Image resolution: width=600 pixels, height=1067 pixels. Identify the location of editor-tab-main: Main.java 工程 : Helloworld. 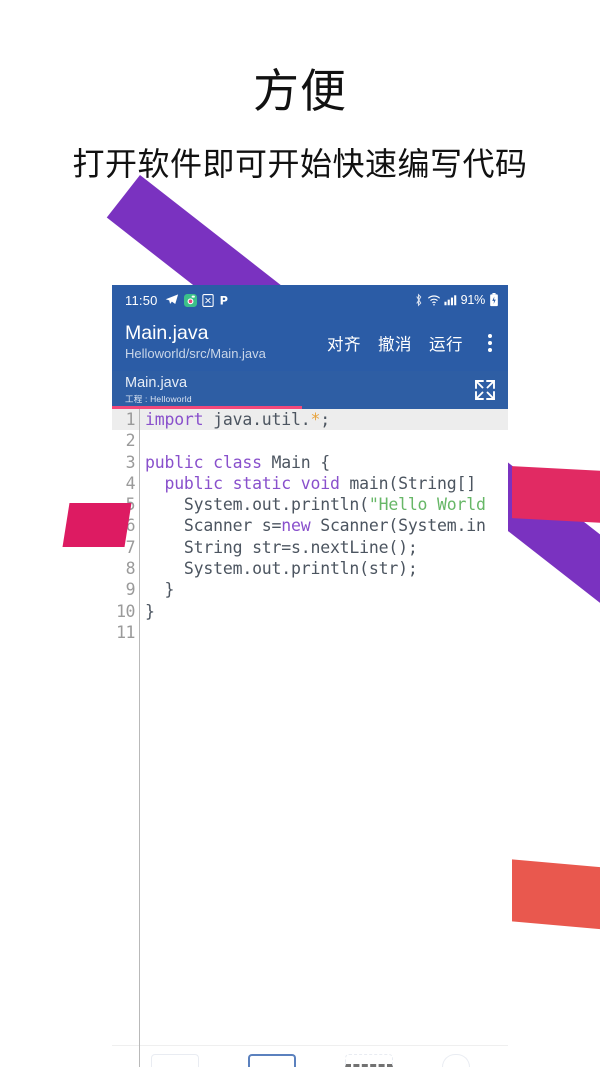
(158, 389).